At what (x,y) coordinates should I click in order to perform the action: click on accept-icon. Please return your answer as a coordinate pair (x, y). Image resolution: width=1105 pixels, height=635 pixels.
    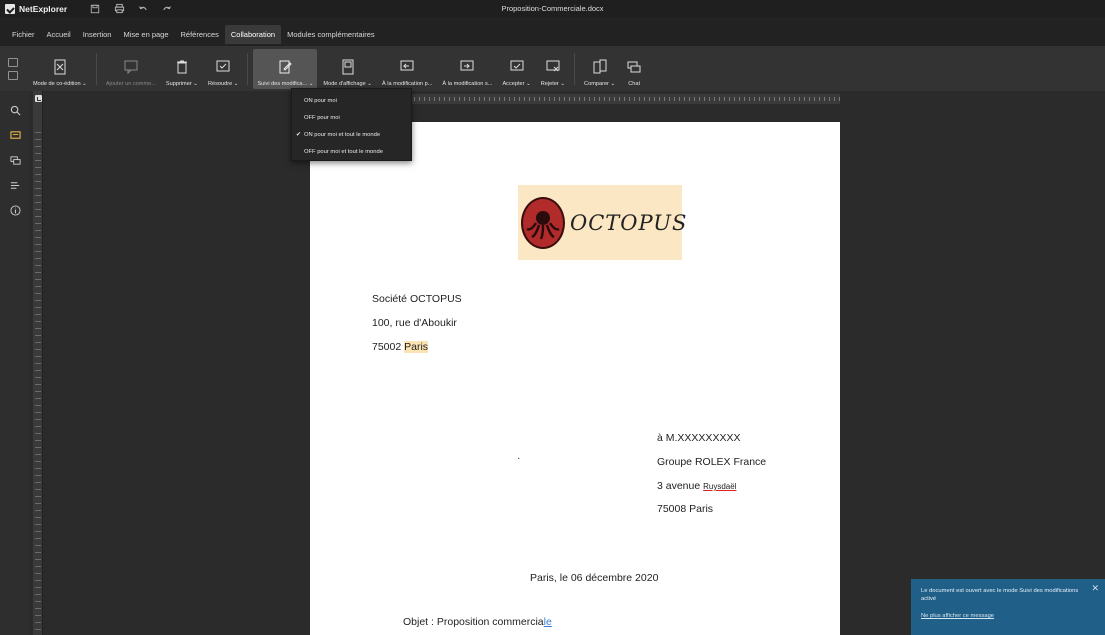
    Looking at the image, I should click on (517, 67).